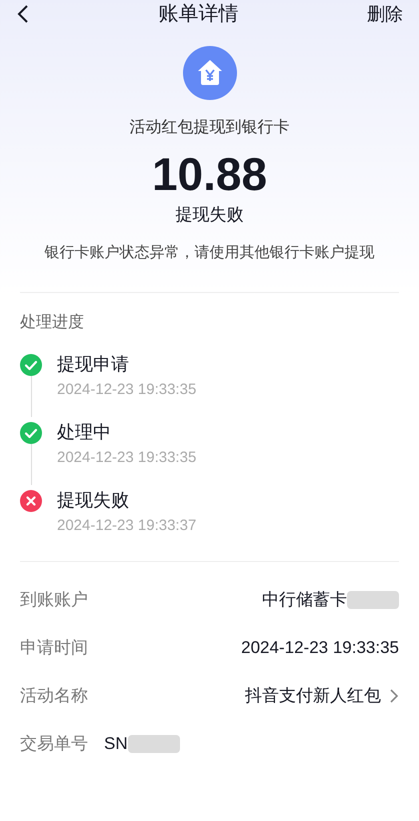 This screenshot has width=419, height=821. I want to click on detail-label: 申请时间, so click(54, 648).